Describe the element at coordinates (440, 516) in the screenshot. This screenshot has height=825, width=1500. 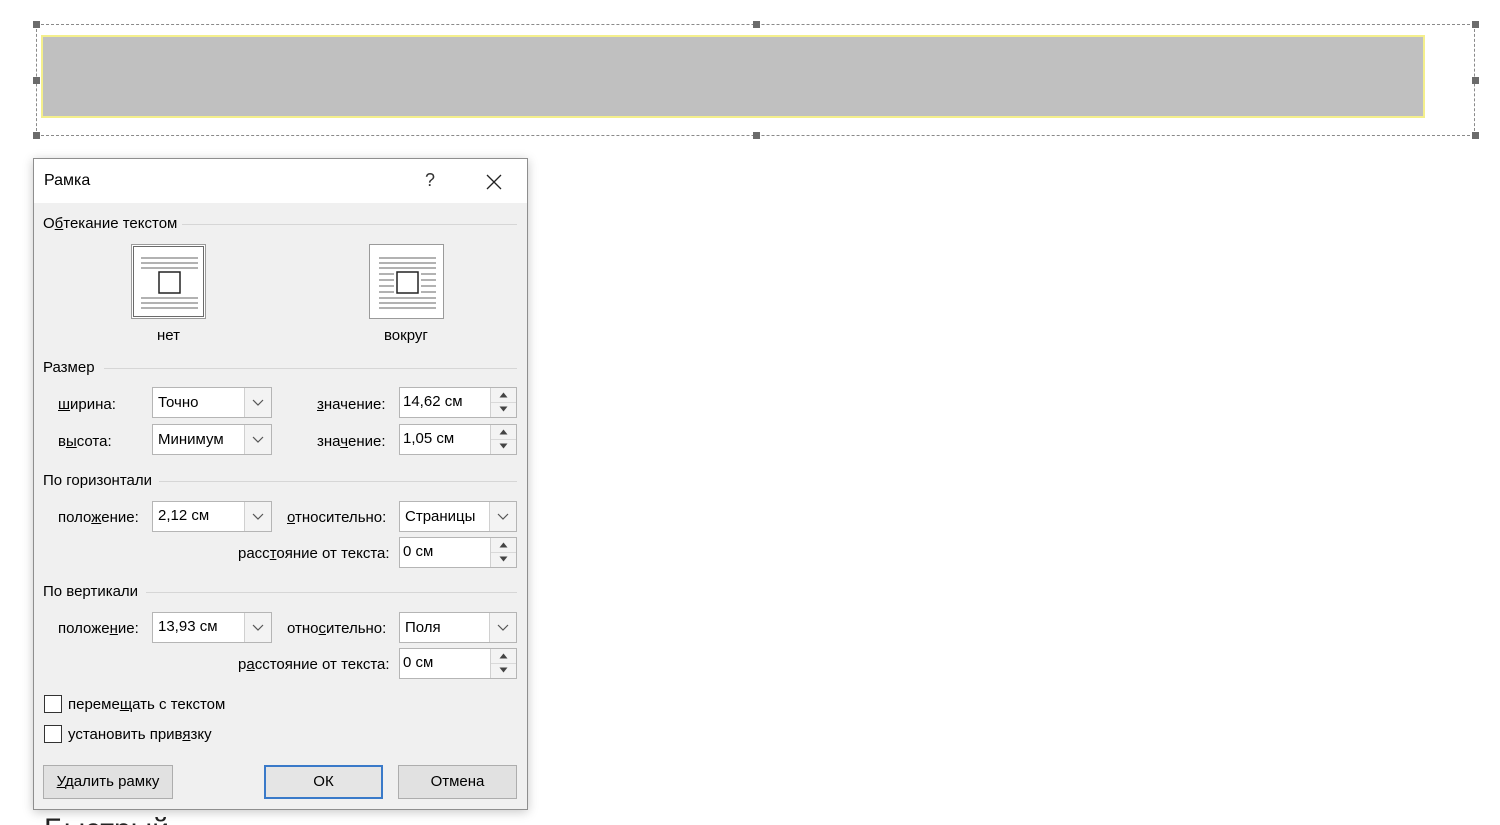
I see `horizontal-relative-value: Страницы` at that location.